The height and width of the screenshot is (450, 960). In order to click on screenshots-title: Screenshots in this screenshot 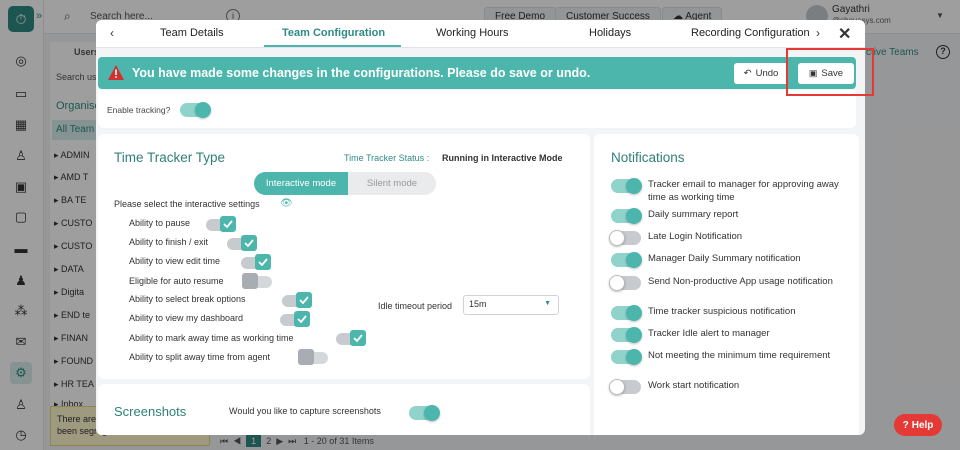, I will do `click(150, 411)`.